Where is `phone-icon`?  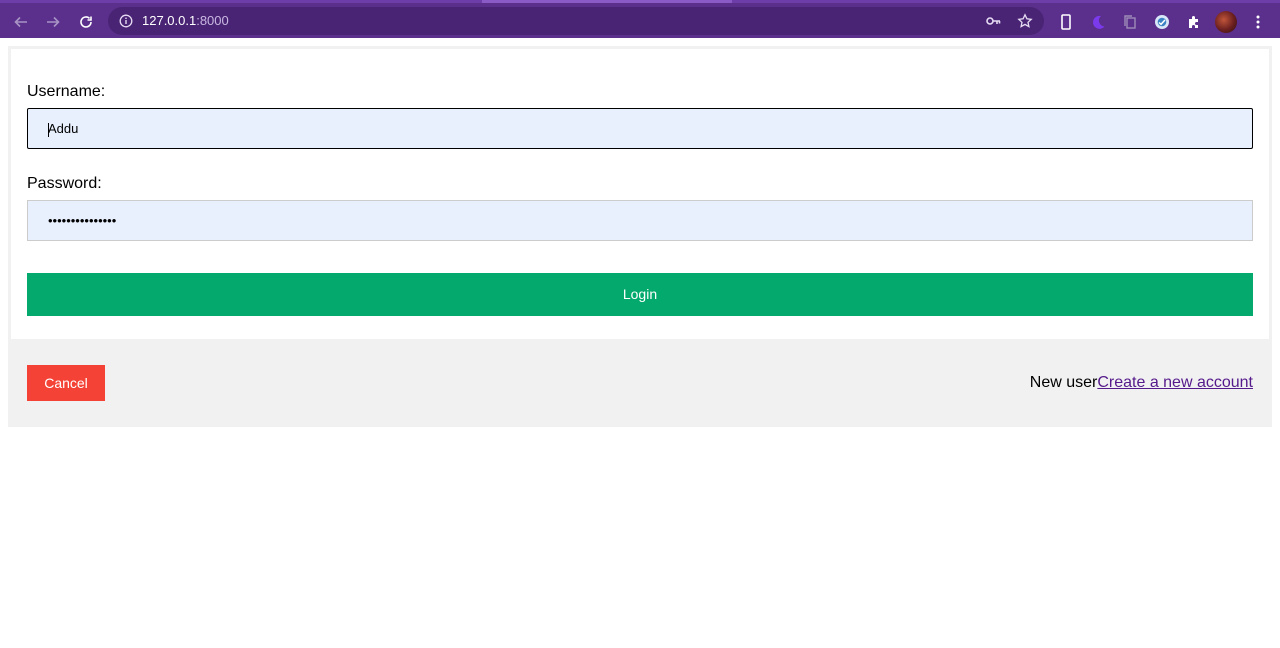 phone-icon is located at coordinates (1066, 22).